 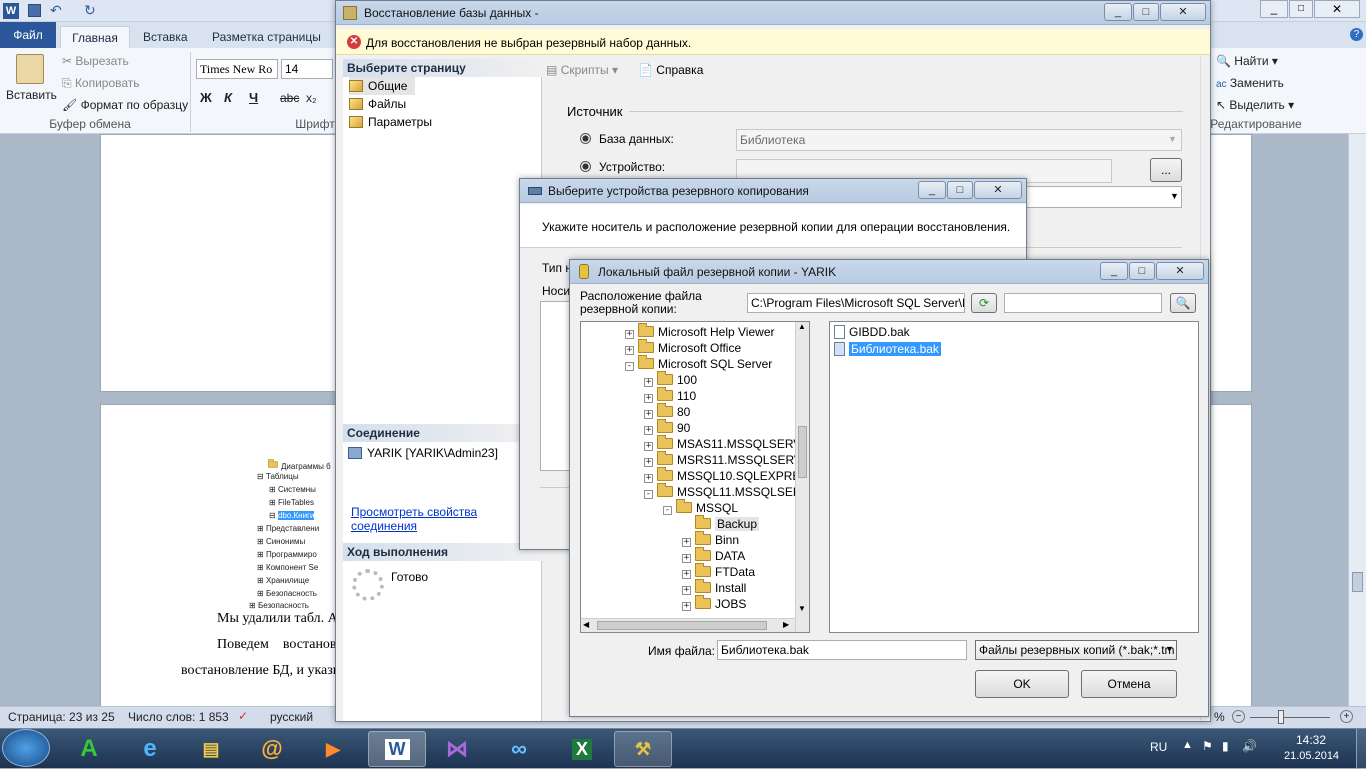 I want to click on tab-home: Главная, so click(x=95, y=37).